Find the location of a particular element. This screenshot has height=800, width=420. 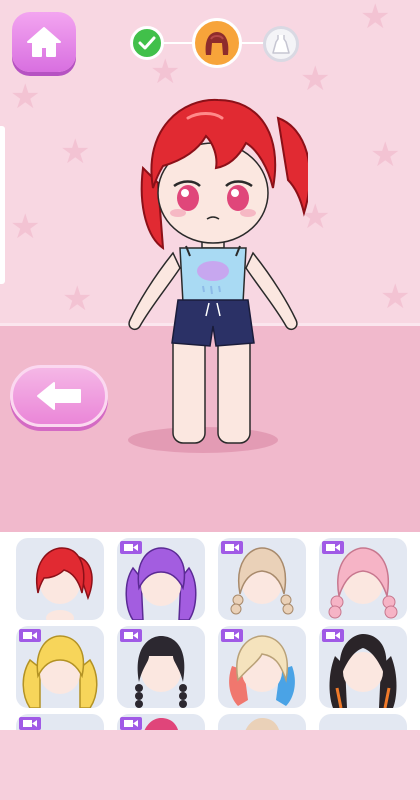

home-button is located at coordinates (44, 42).